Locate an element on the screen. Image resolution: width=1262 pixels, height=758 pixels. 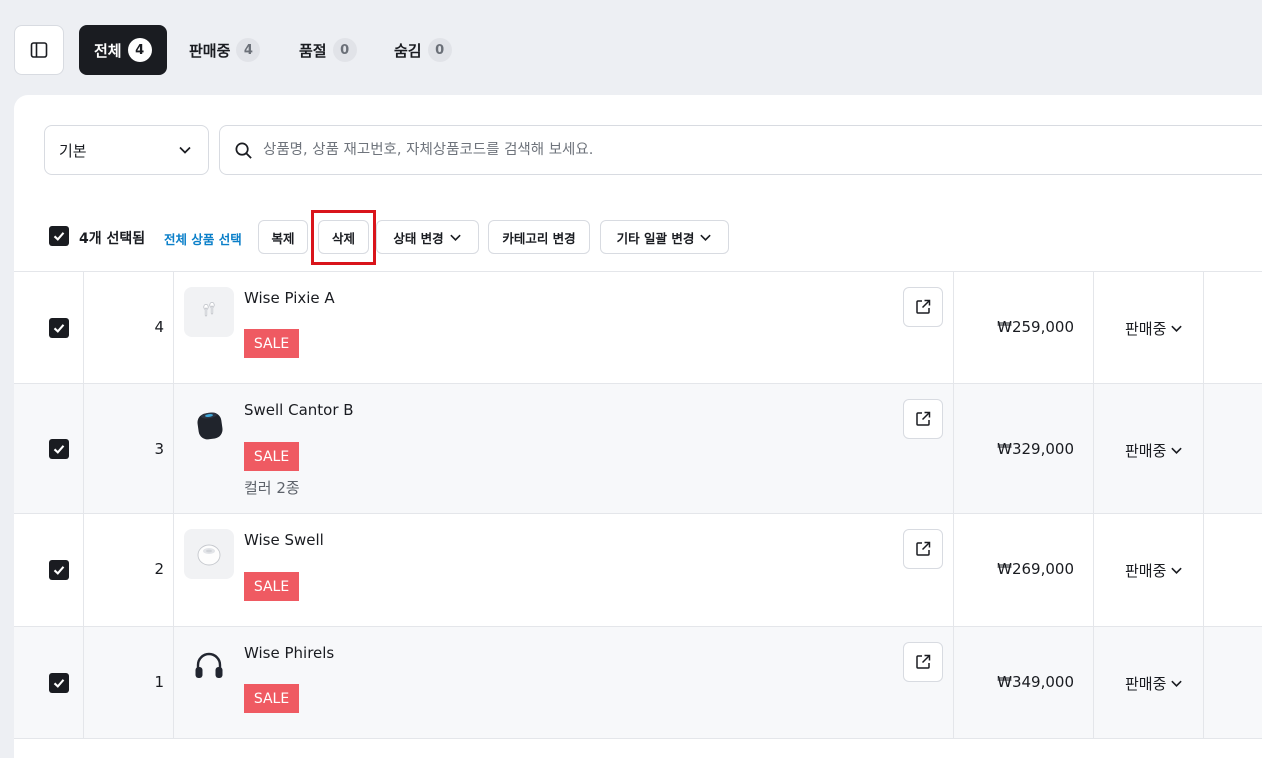
sidebar-panel-icon is located at coordinates (39, 50).